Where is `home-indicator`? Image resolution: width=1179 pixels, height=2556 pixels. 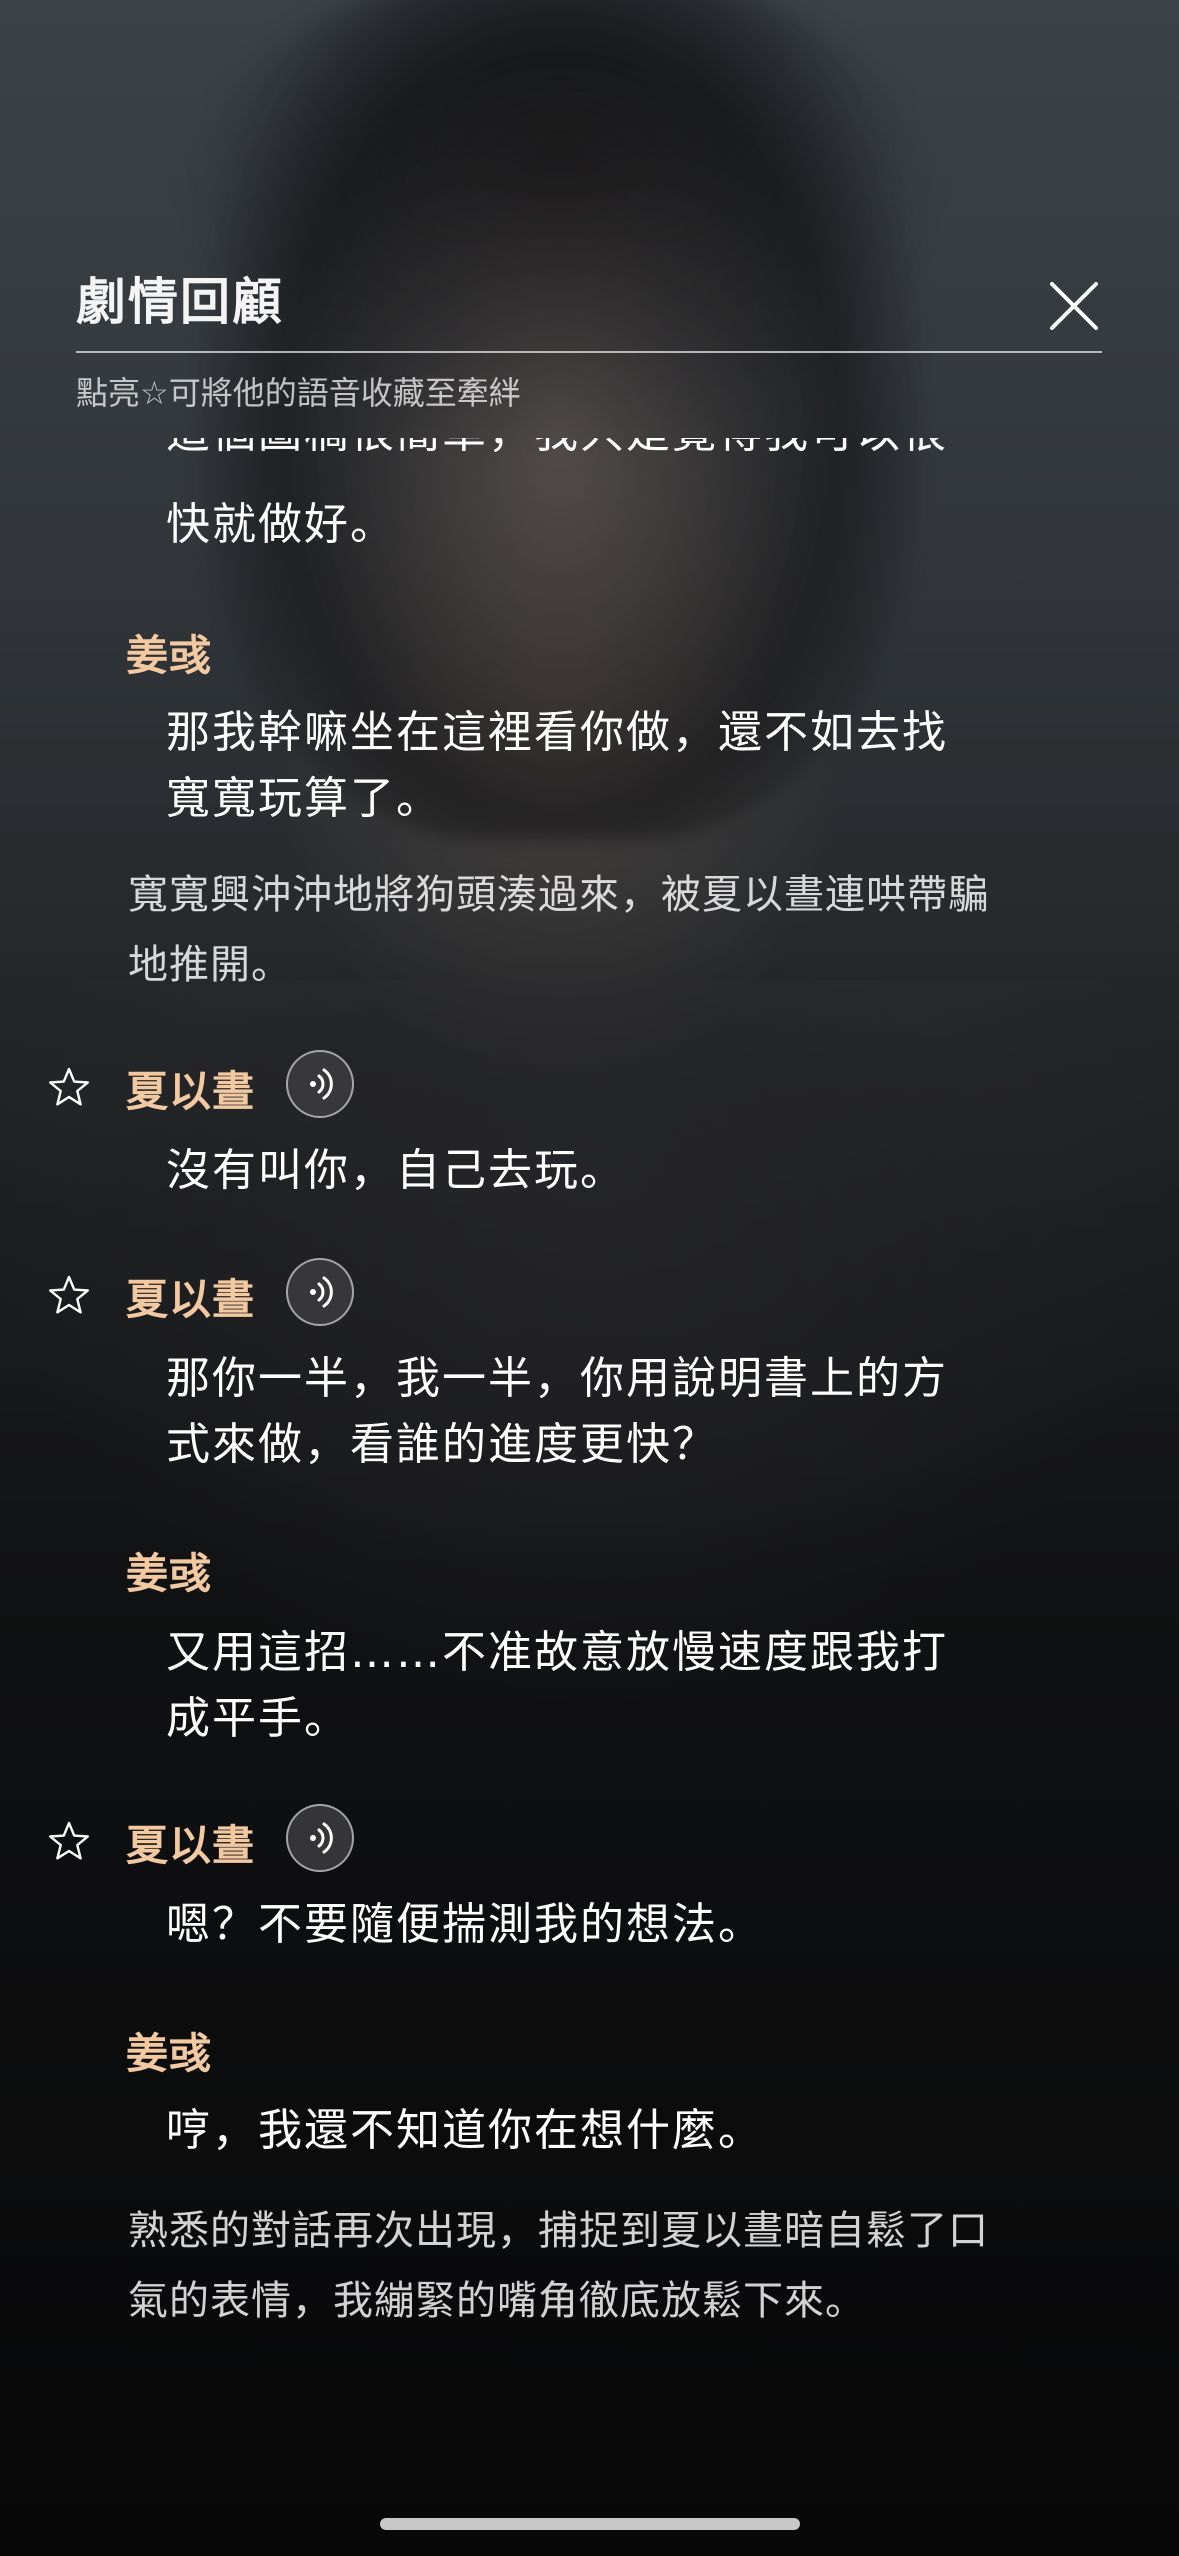 home-indicator is located at coordinates (590, 2524).